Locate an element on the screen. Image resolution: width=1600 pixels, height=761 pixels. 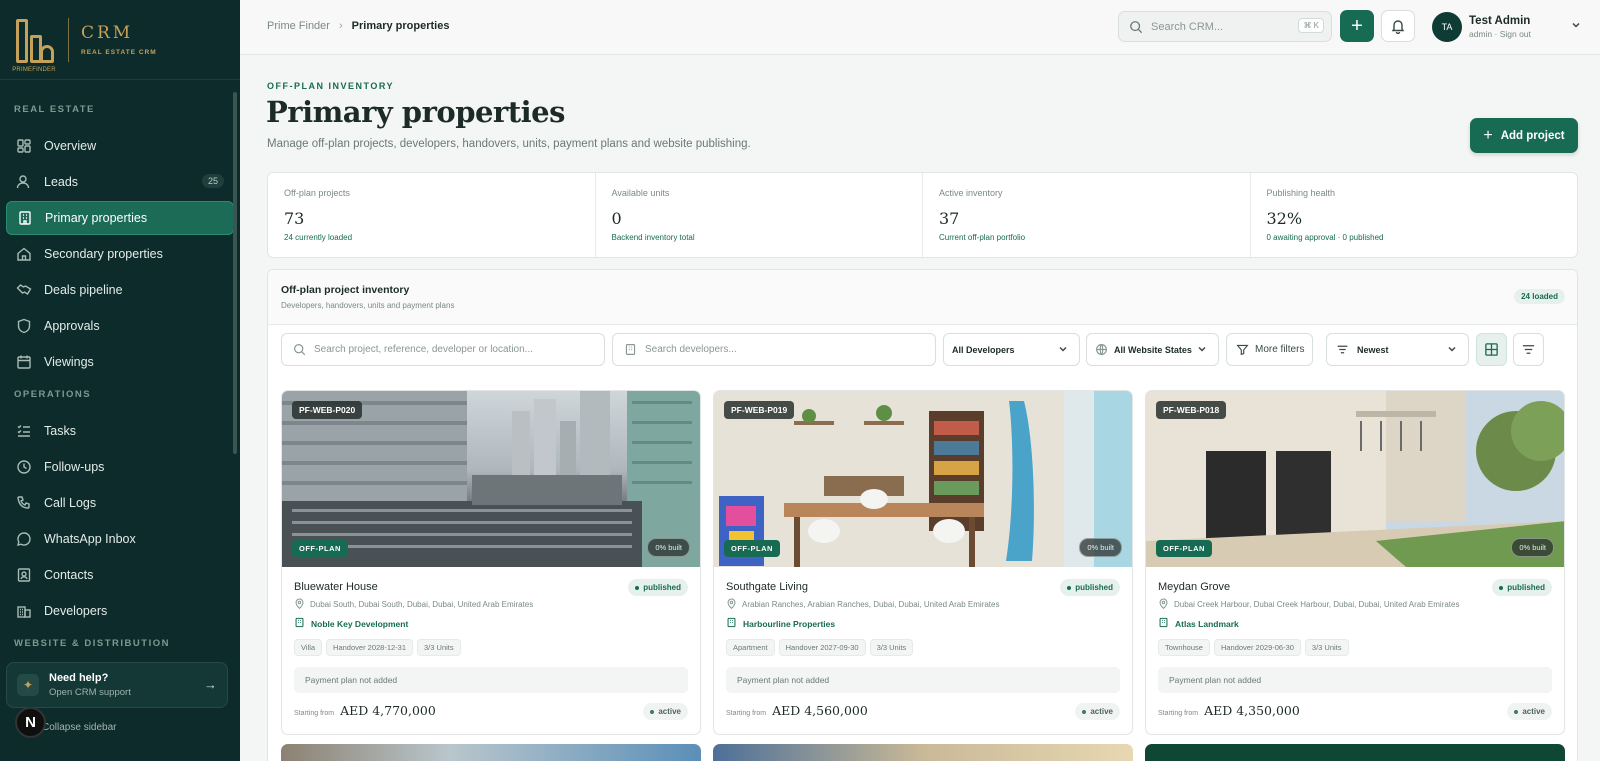
stat-hint: 24 currently loaded is located at coordinates (318, 237).